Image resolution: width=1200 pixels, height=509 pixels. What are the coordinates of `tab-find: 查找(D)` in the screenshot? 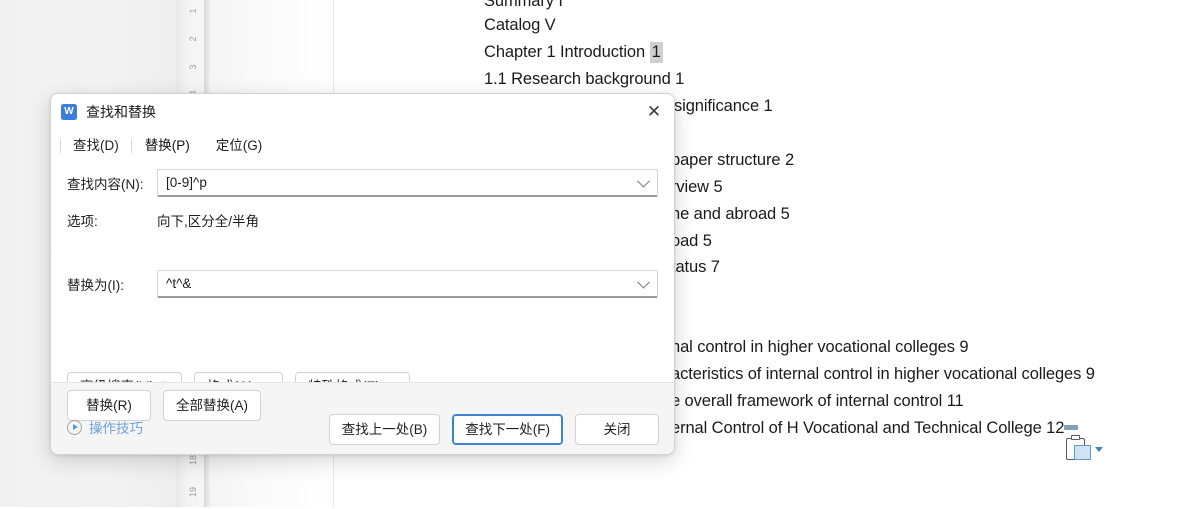 It's located at (96, 147).